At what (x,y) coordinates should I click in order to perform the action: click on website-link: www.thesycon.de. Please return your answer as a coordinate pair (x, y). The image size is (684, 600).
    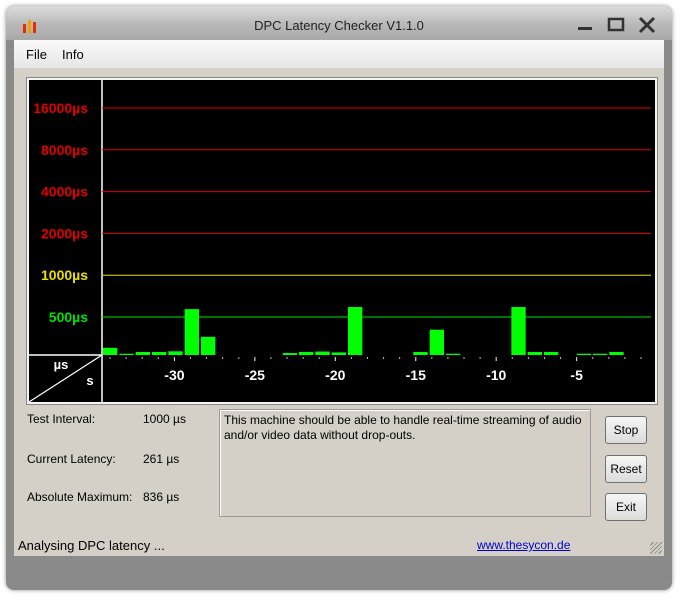
    Looking at the image, I should click on (523, 545).